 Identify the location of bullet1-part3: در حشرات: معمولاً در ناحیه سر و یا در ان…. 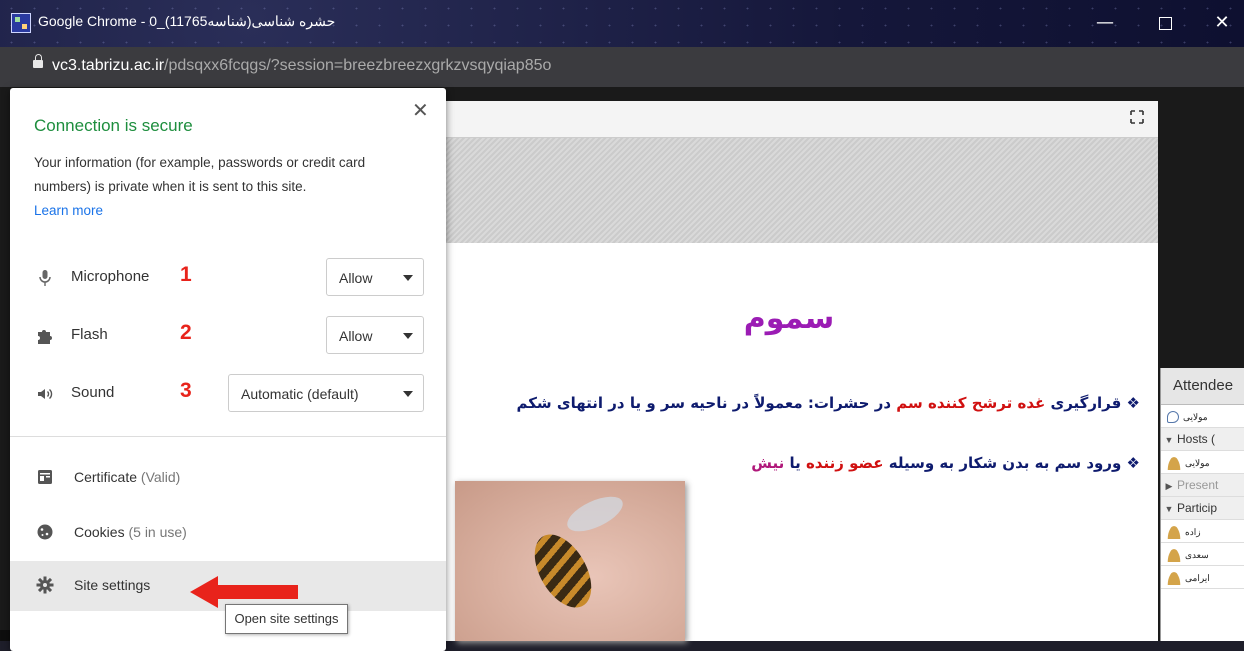
(704, 403).